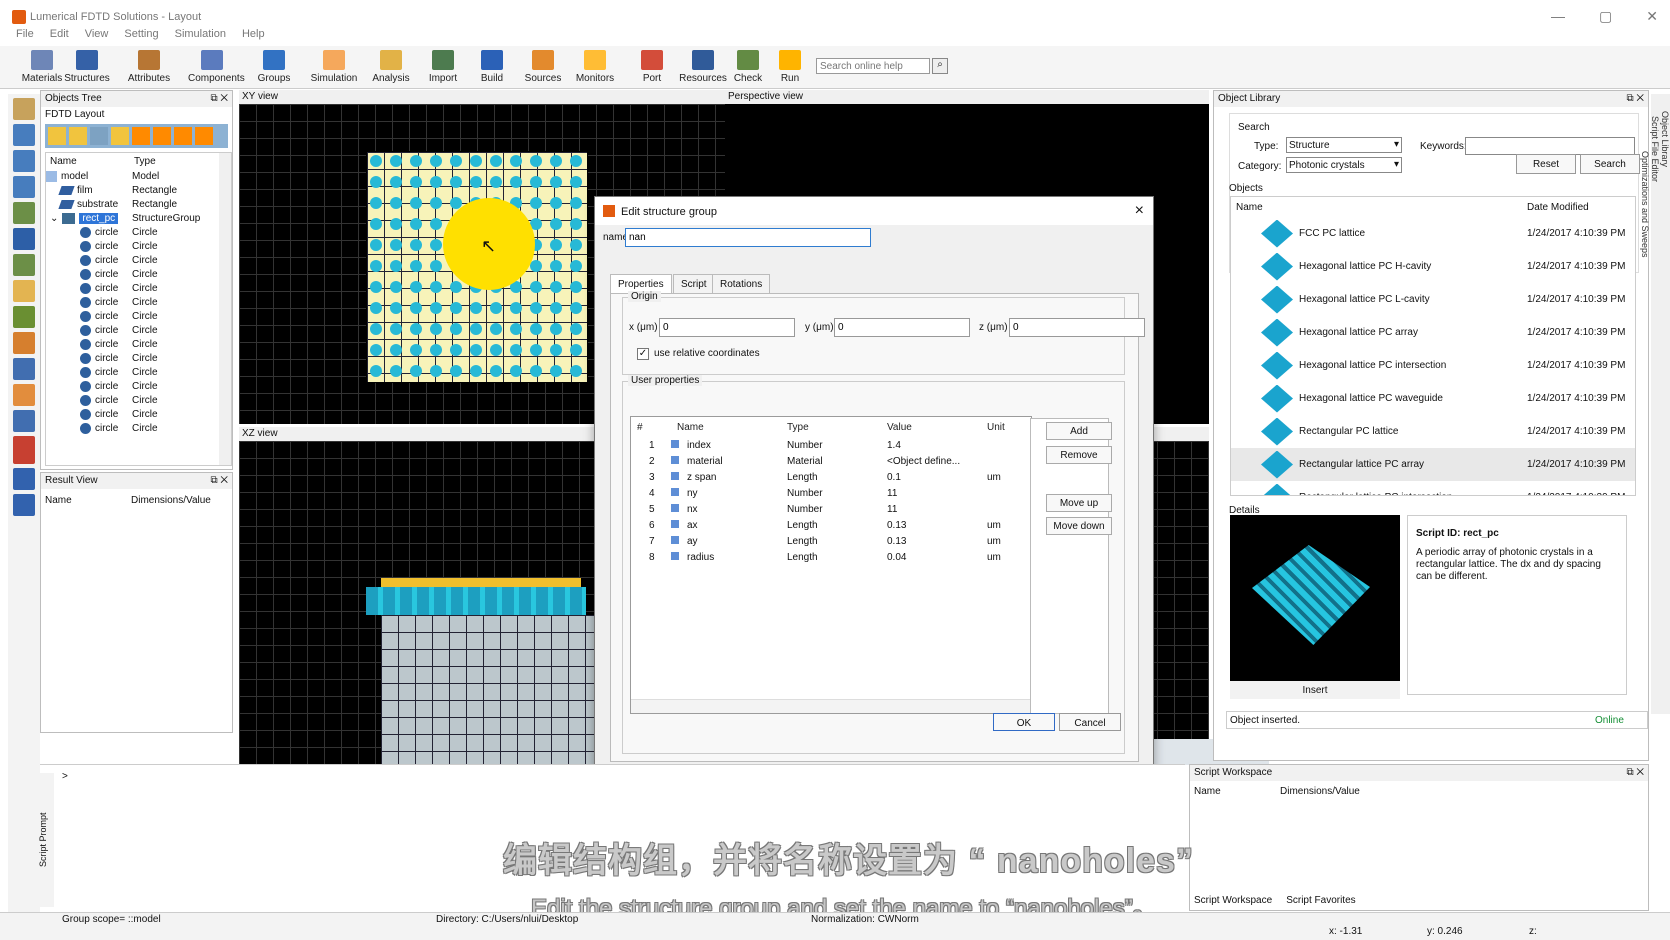  Describe the element at coordinates (831, 541) in the screenshot. I see `property-row: 7 ay Length 0.13 um` at that location.